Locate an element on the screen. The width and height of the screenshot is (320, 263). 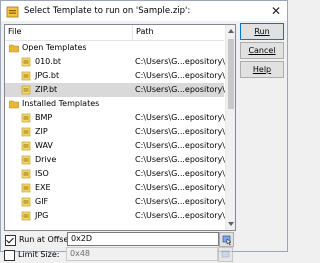
folder-group-label: Open Templates is located at coordinates (54, 47).